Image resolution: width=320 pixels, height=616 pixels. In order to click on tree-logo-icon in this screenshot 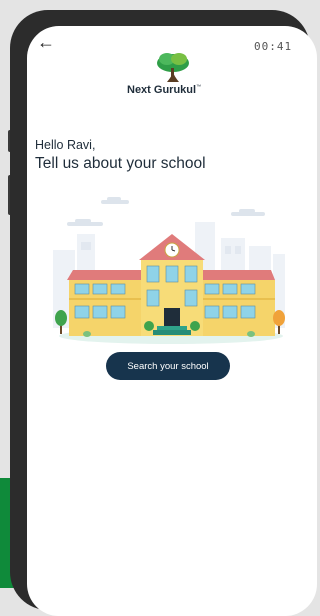, I will do `click(173, 67)`.